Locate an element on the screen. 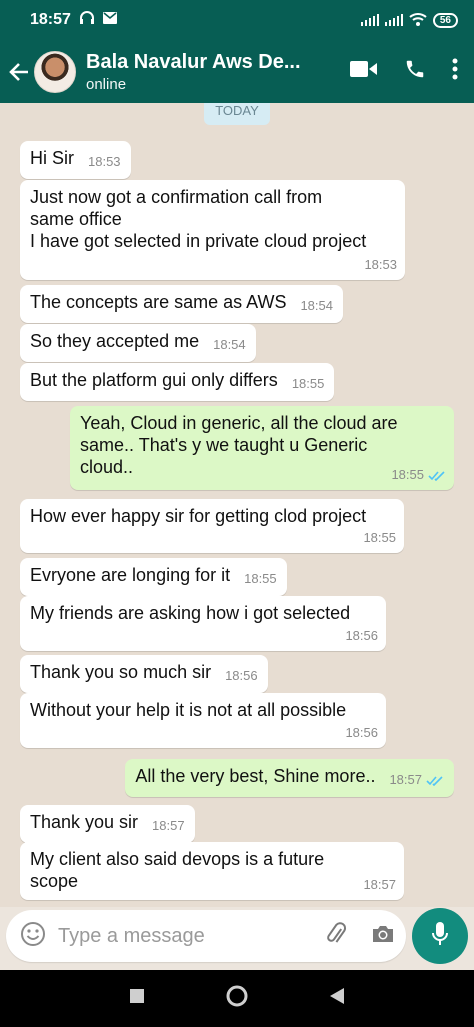 The width and height of the screenshot is (474, 1027). mic-icon is located at coordinates (440, 936).